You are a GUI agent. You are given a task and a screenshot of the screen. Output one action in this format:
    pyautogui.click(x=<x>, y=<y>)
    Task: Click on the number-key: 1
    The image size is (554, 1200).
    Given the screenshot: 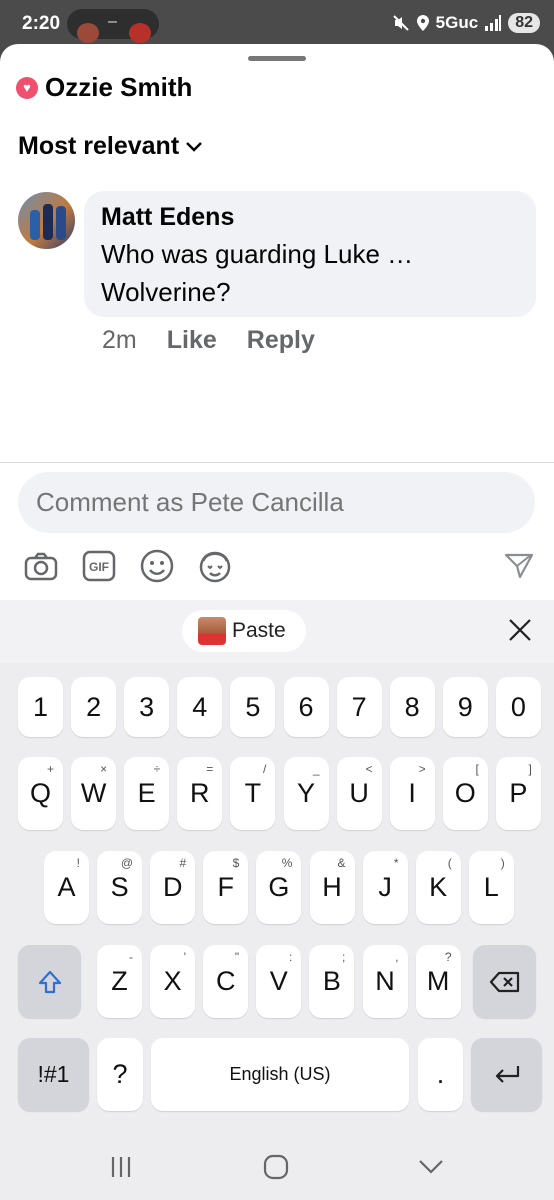 What is the action you would take?
    pyautogui.click(x=40, y=707)
    